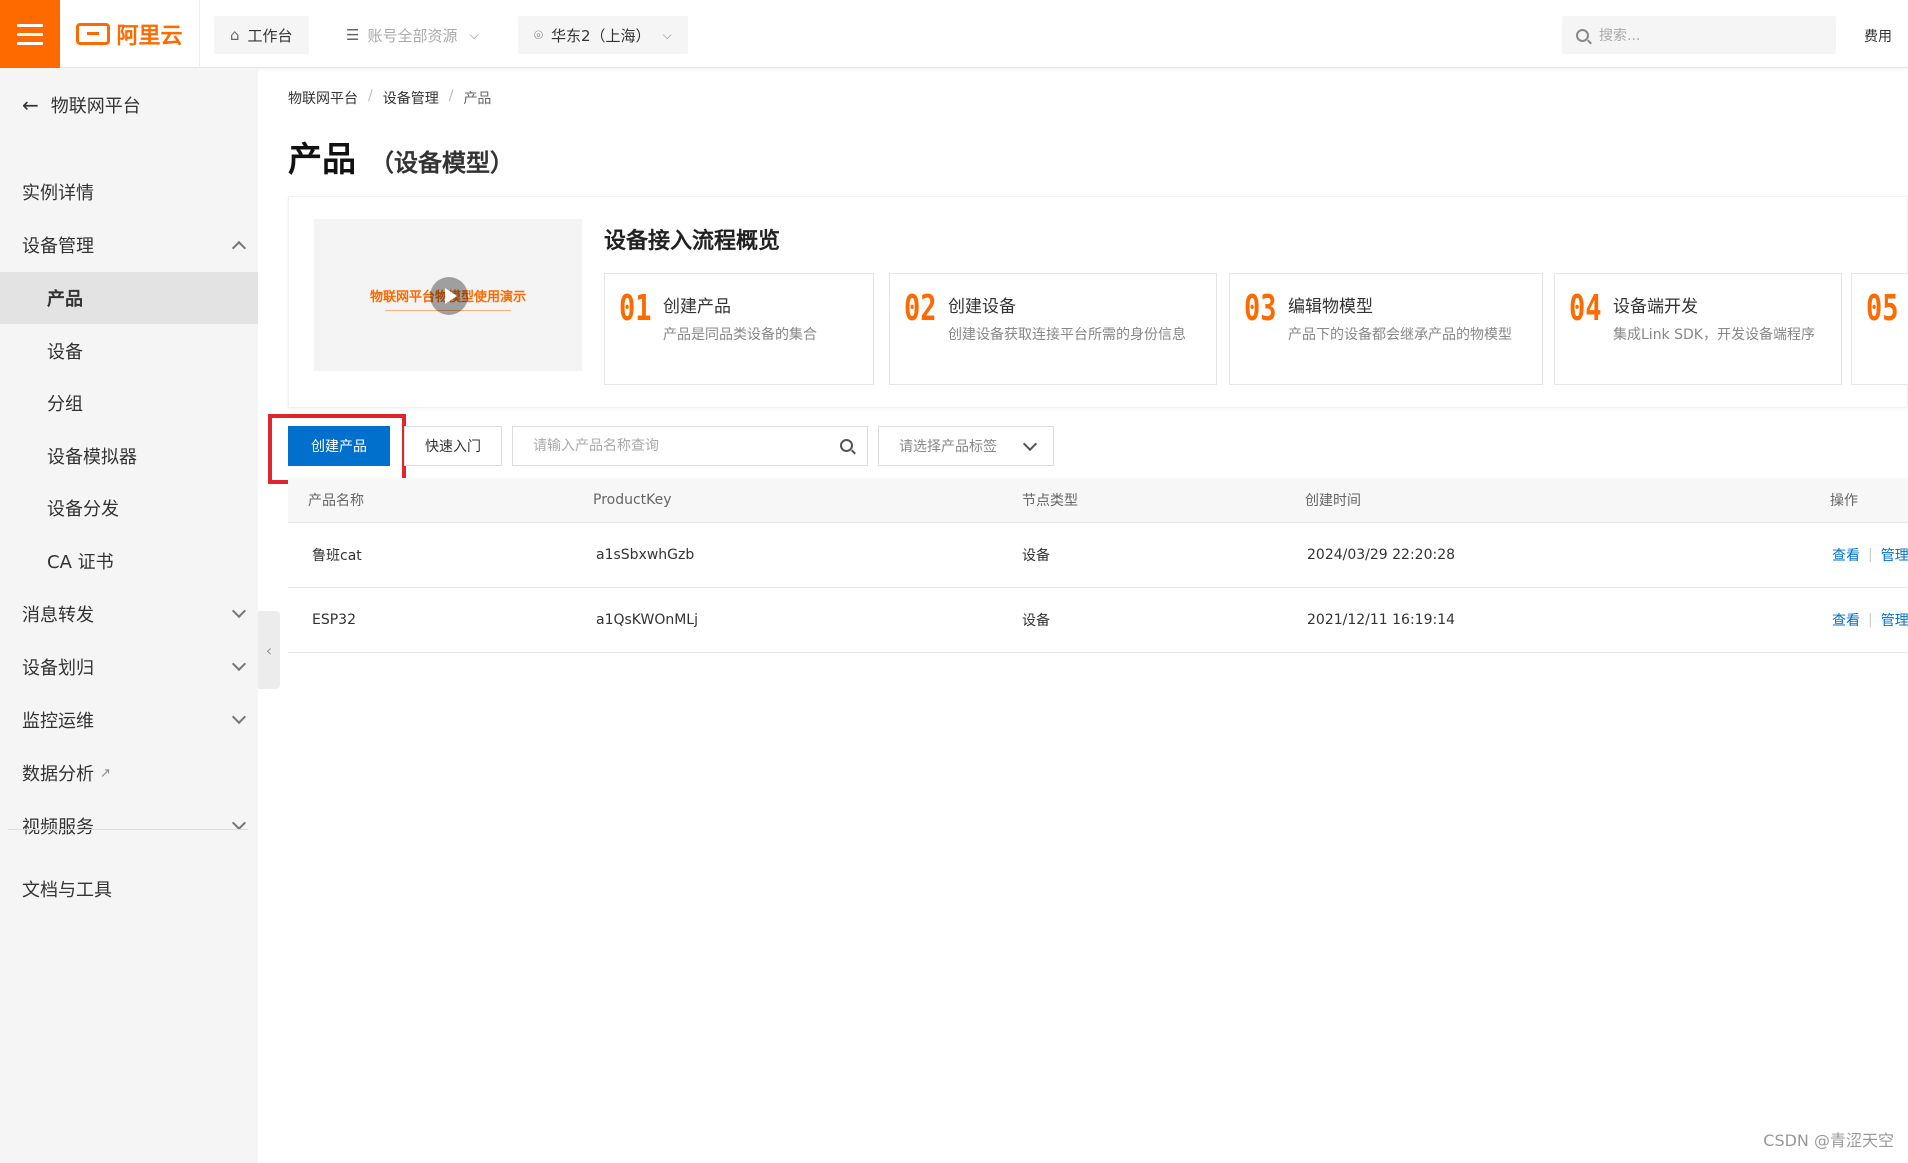 This screenshot has height=1163, width=1908. I want to click on sidebar-collapse-handle: ‹, so click(269, 650).